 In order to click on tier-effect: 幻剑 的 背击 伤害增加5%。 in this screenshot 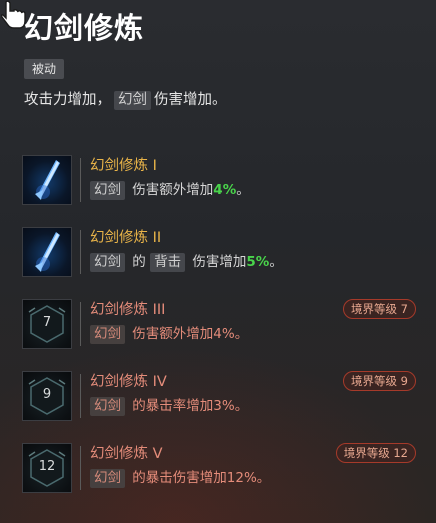, I will do `click(186, 262)`.